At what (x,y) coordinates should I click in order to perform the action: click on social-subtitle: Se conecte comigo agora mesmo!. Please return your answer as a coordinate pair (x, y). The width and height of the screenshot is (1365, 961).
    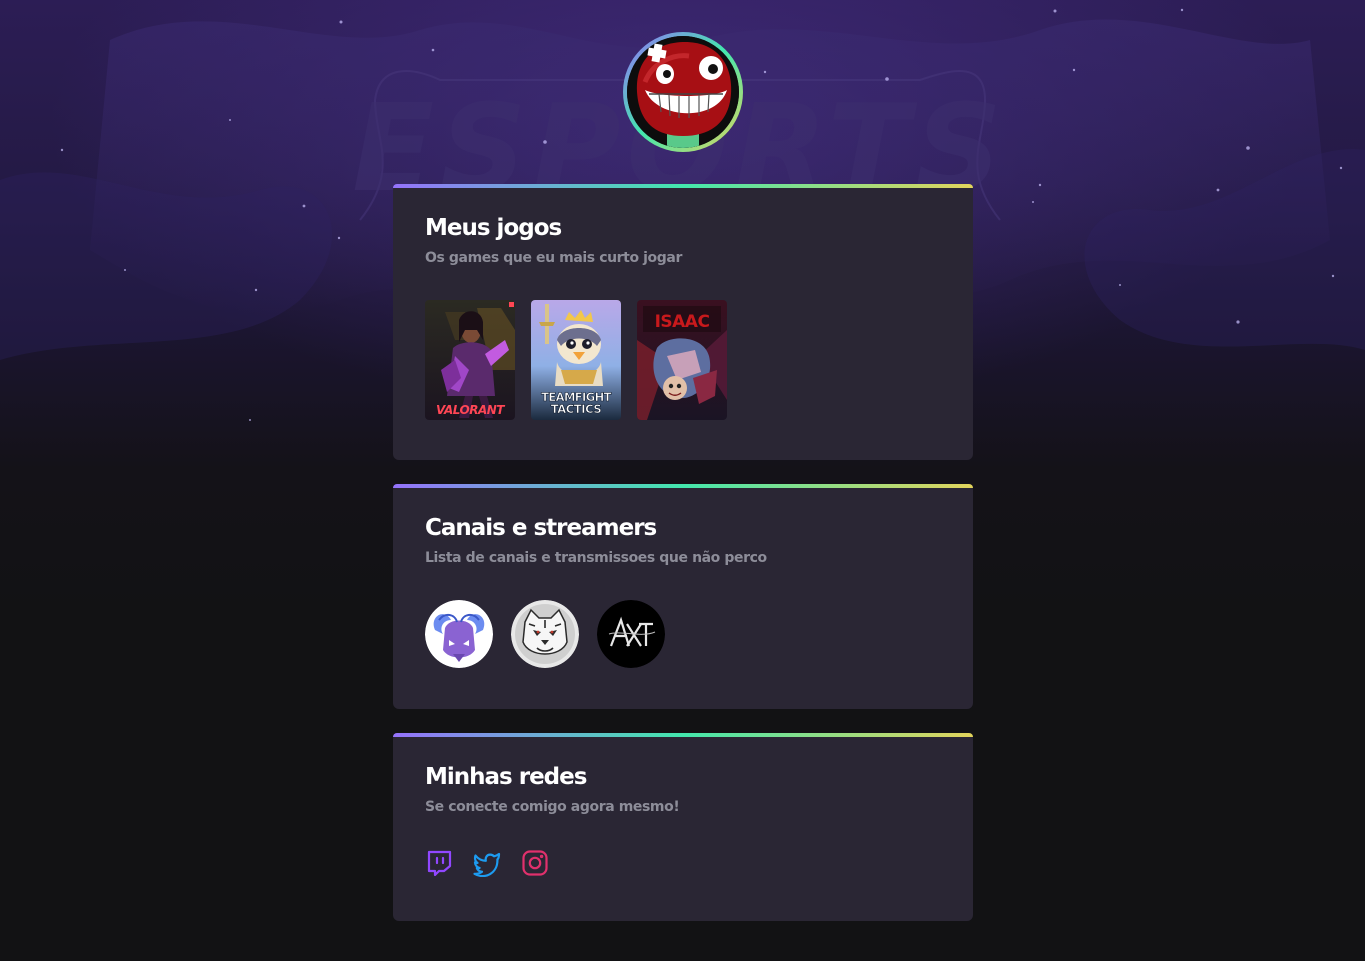
    Looking at the image, I should click on (552, 807).